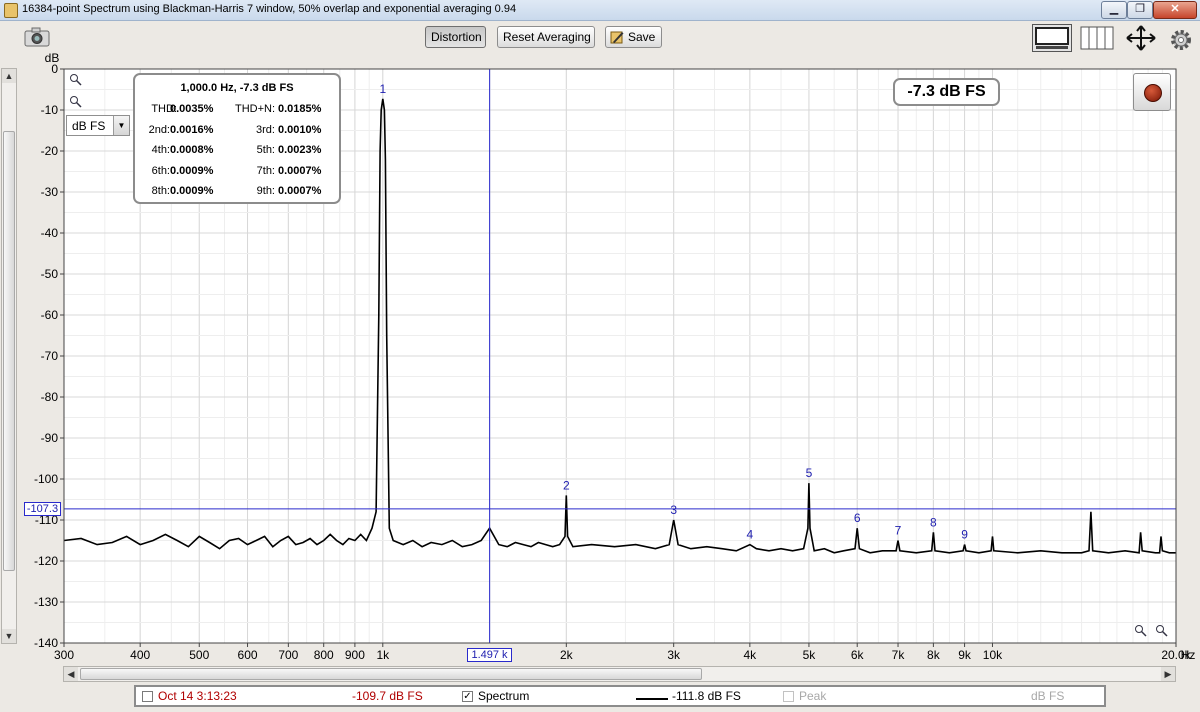 Image resolution: width=1200 pixels, height=712 pixels. Describe the element at coordinates (391, 674) in the screenshot. I see `horizontal-scroll-thumb` at that location.